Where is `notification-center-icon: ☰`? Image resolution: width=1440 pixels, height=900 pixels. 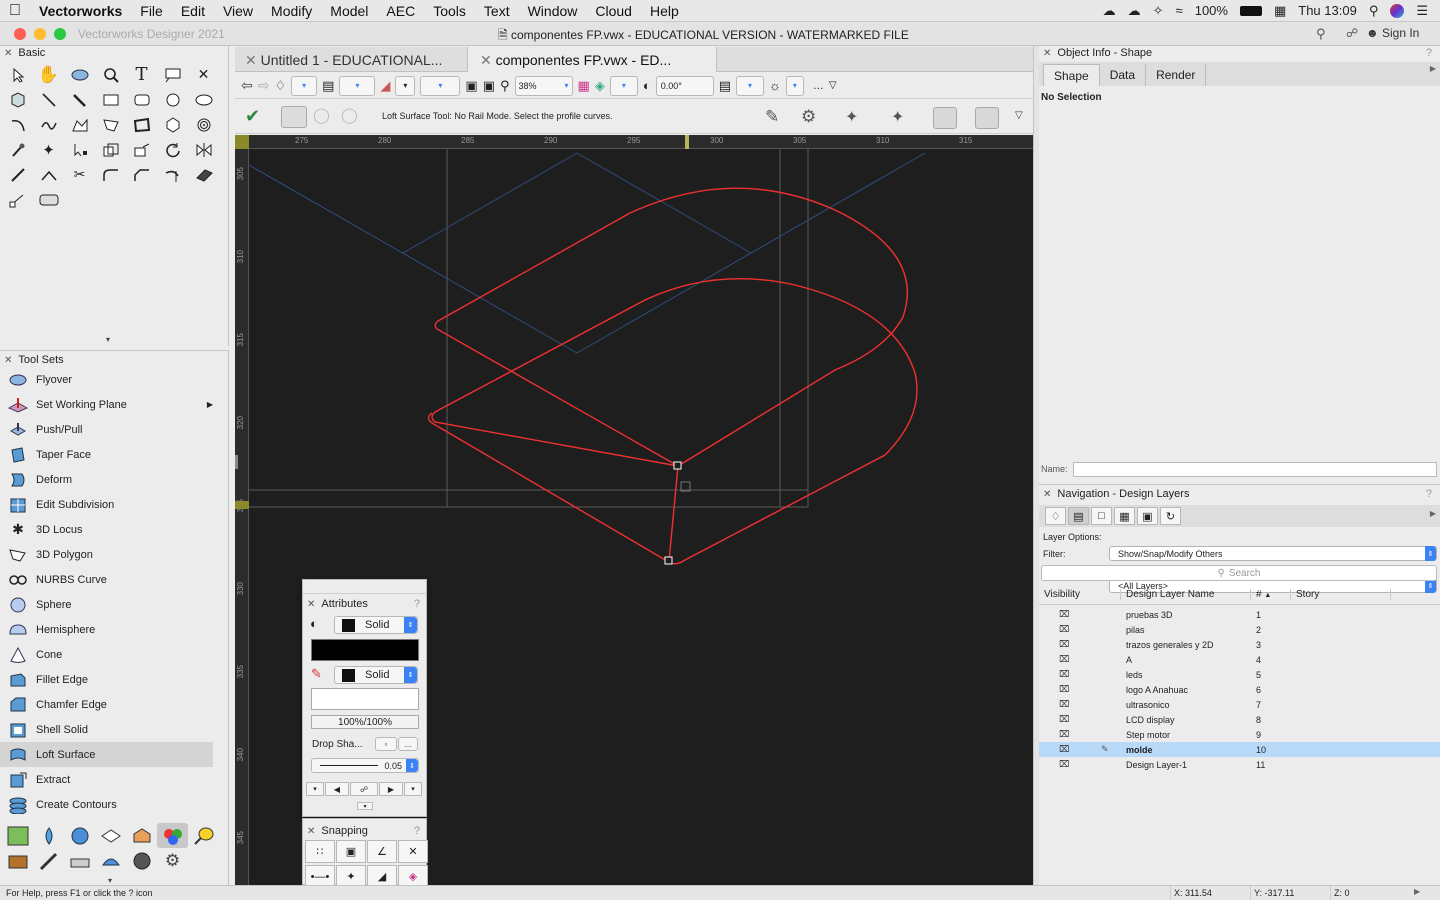 notification-center-icon: ☰ is located at coordinates (1422, 11).